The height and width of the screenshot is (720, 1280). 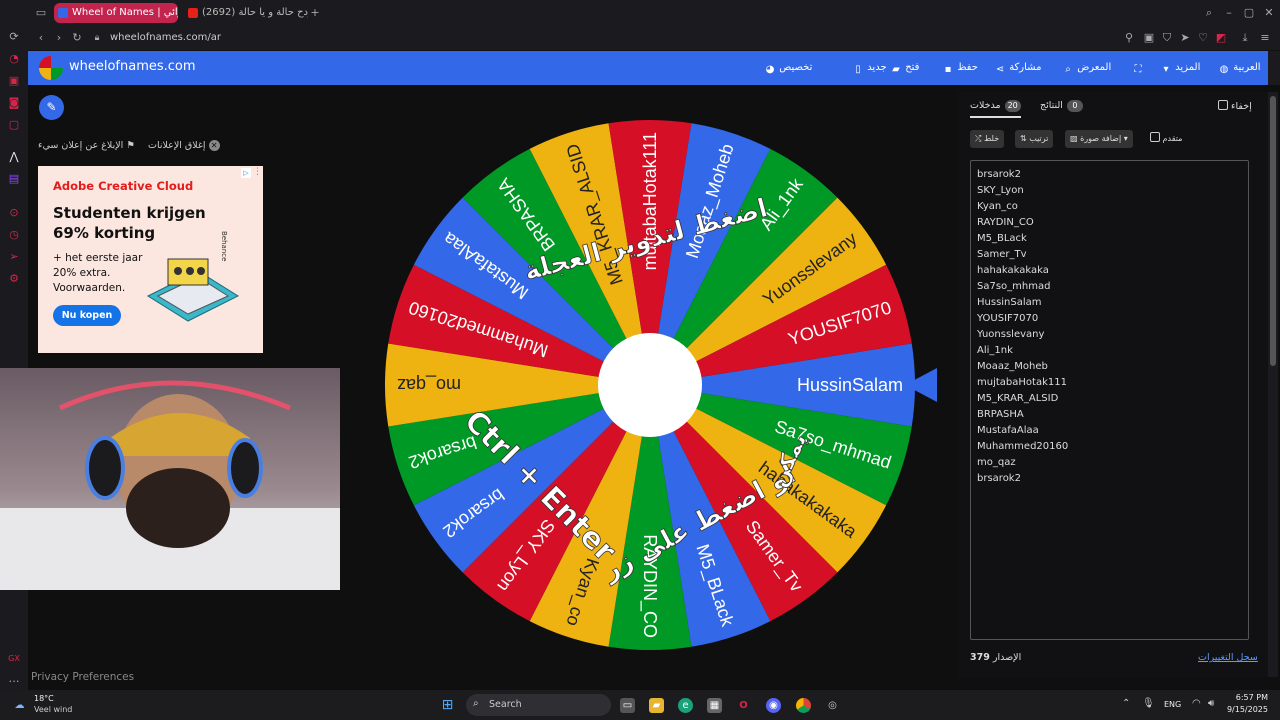 I want to click on site-logo-text: wheelofnames.com, so click(x=132, y=66).